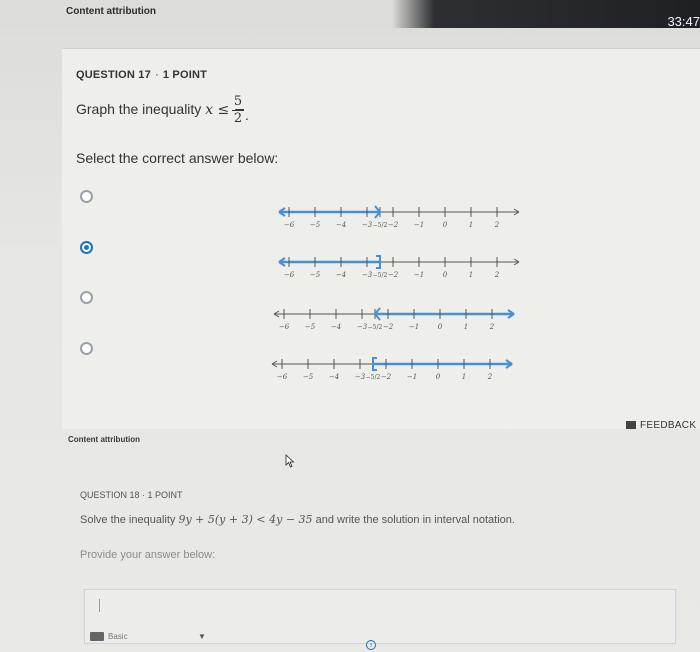 This screenshot has width=700, height=652. Describe the element at coordinates (104, 439) in the screenshot. I see `content-attribution-label-2: Content attribution` at that location.